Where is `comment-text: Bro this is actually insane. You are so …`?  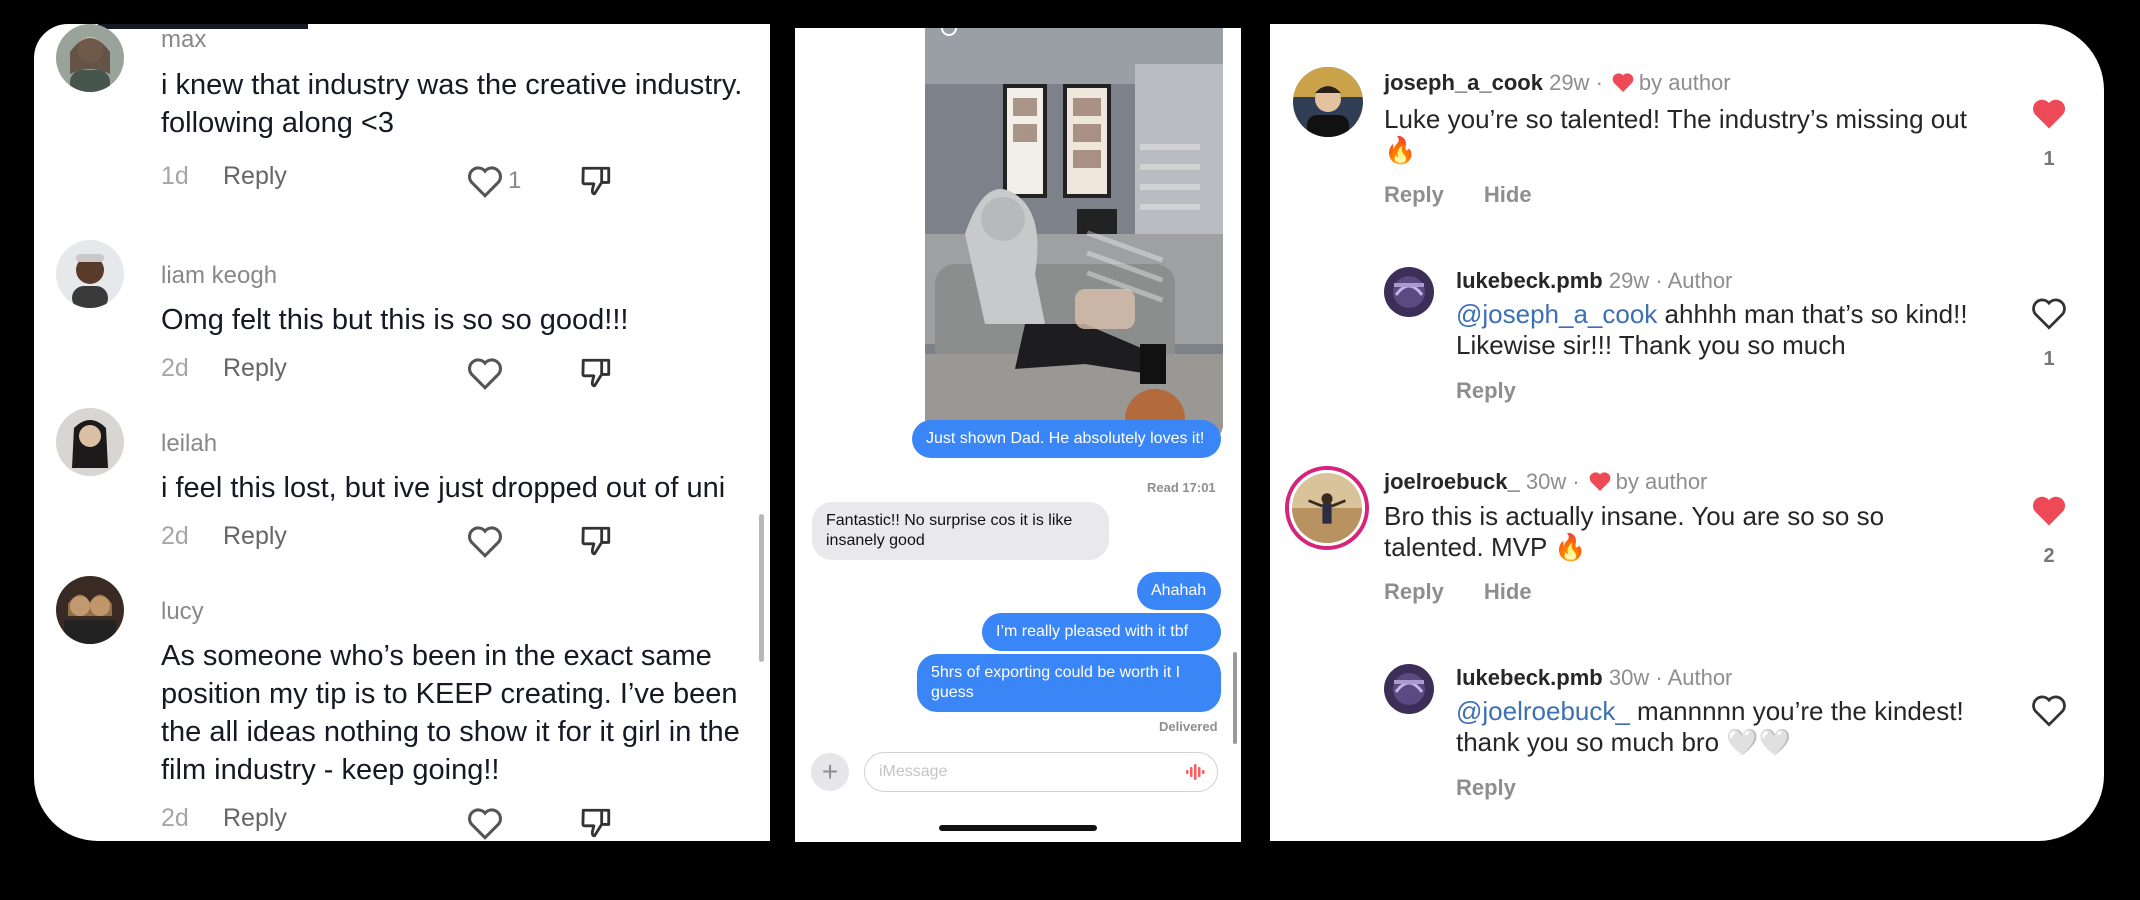
comment-text: Bro this is actually insane. You are so … is located at coordinates (1634, 531).